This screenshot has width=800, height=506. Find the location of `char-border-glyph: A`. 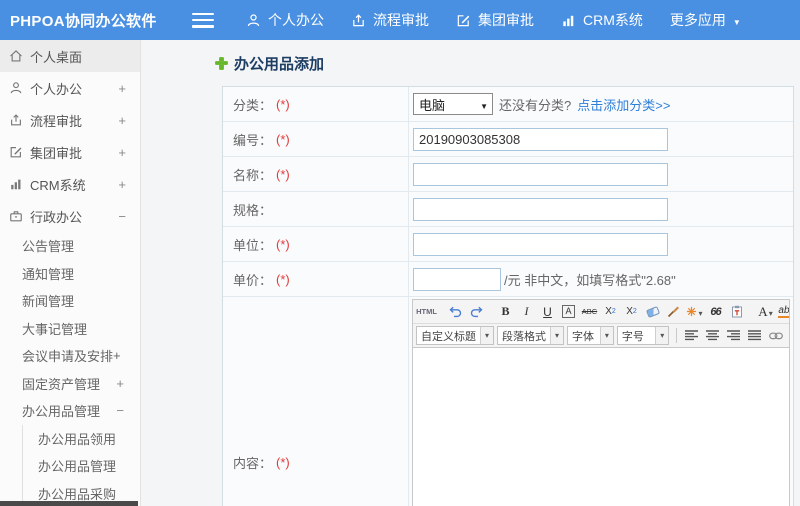

char-border-glyph: A is located at coordinates (568, 311).